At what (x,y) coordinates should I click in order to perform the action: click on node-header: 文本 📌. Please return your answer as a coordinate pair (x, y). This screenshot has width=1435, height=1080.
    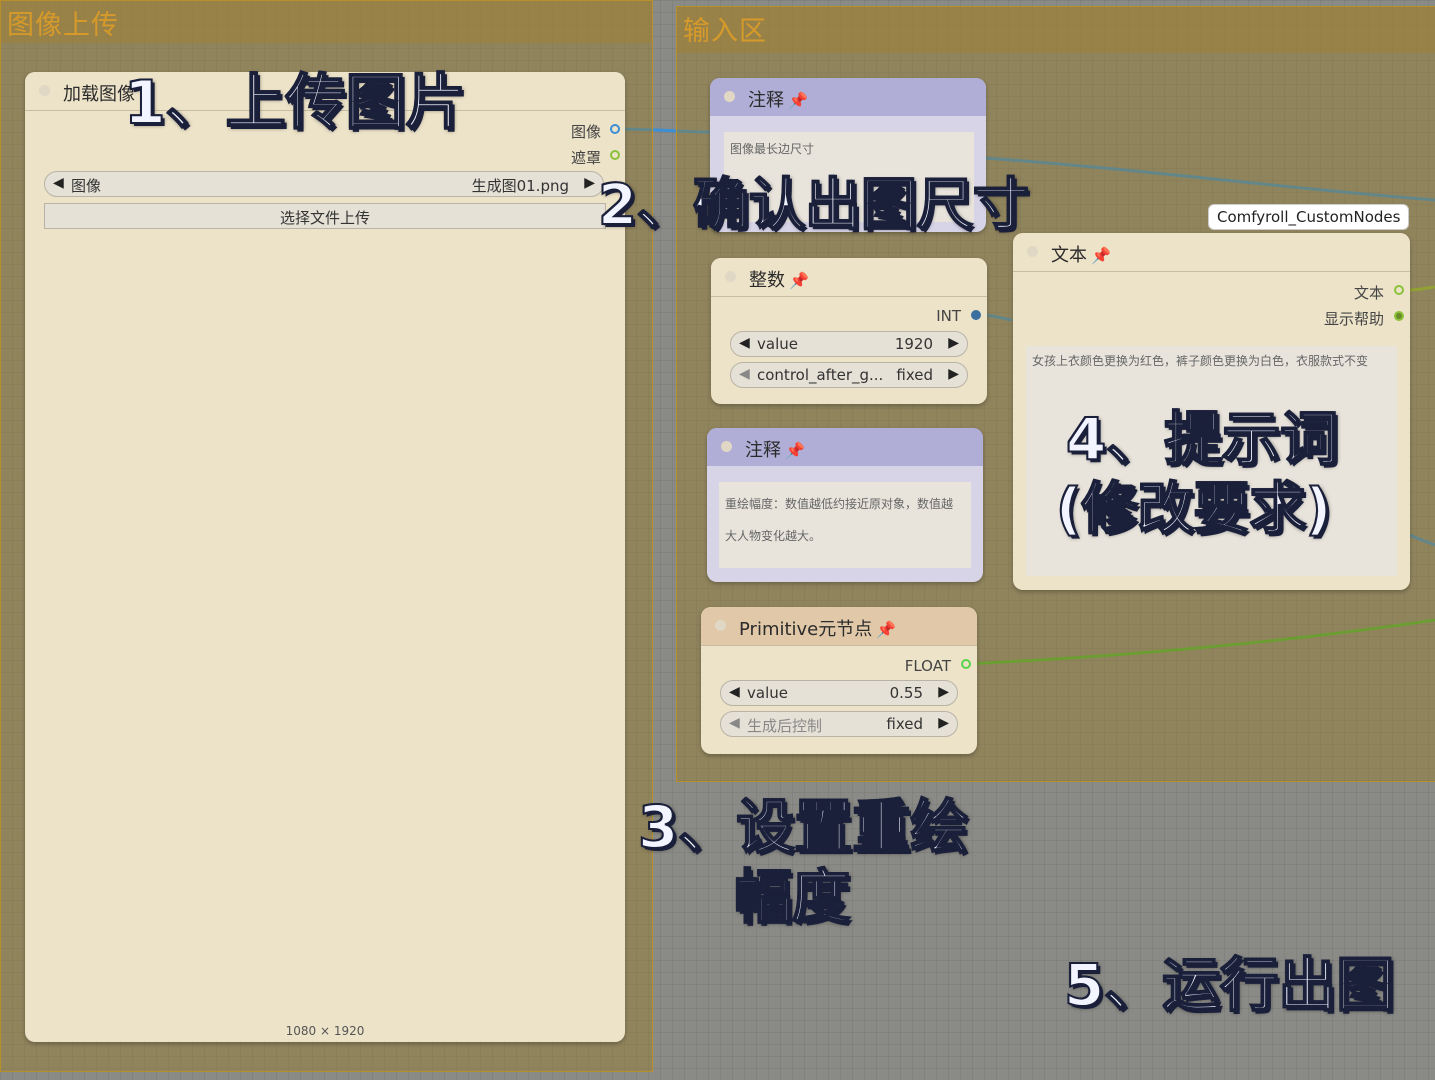
    Looking at the image, I should click on (1211, 252).